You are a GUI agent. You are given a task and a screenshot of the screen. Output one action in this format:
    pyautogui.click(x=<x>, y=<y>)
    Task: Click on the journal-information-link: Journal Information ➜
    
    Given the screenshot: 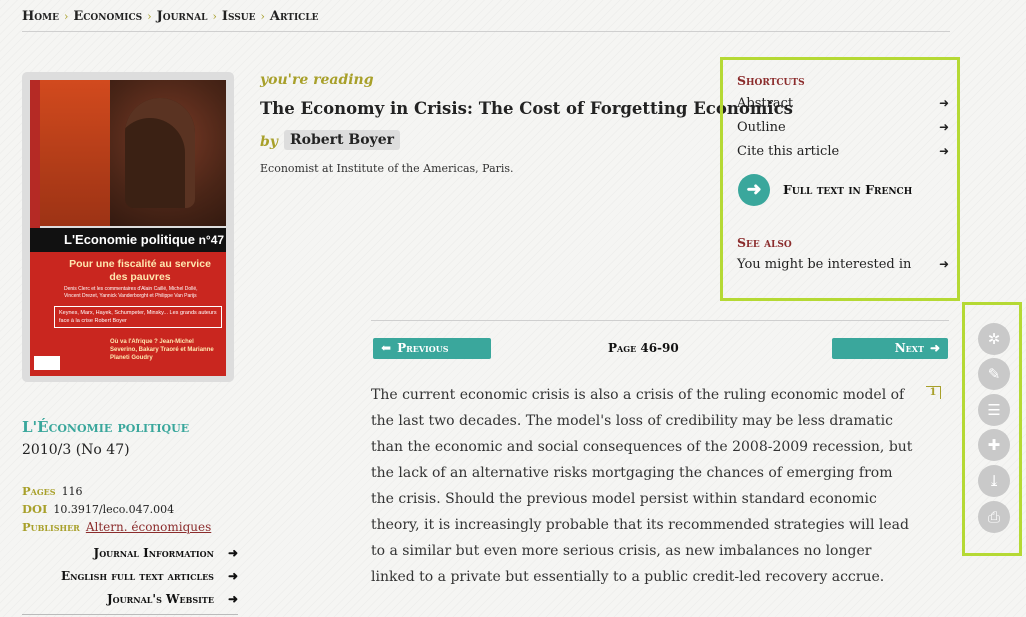 What is the action you would take?
    pyautogui.click(x=166, y=553)
    